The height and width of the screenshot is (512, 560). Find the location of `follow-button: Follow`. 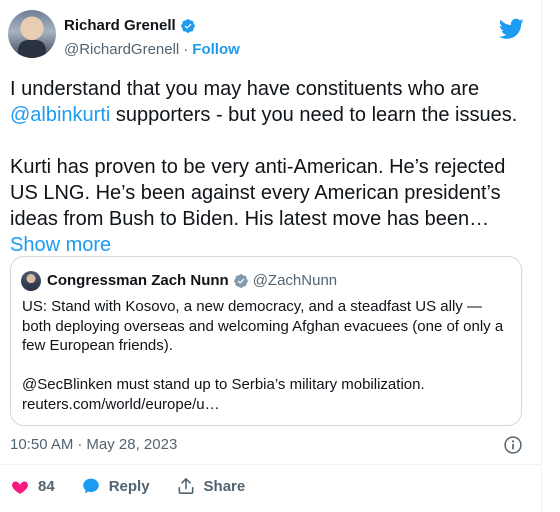

follow-button: Follow is located at coordinates (216, 49).